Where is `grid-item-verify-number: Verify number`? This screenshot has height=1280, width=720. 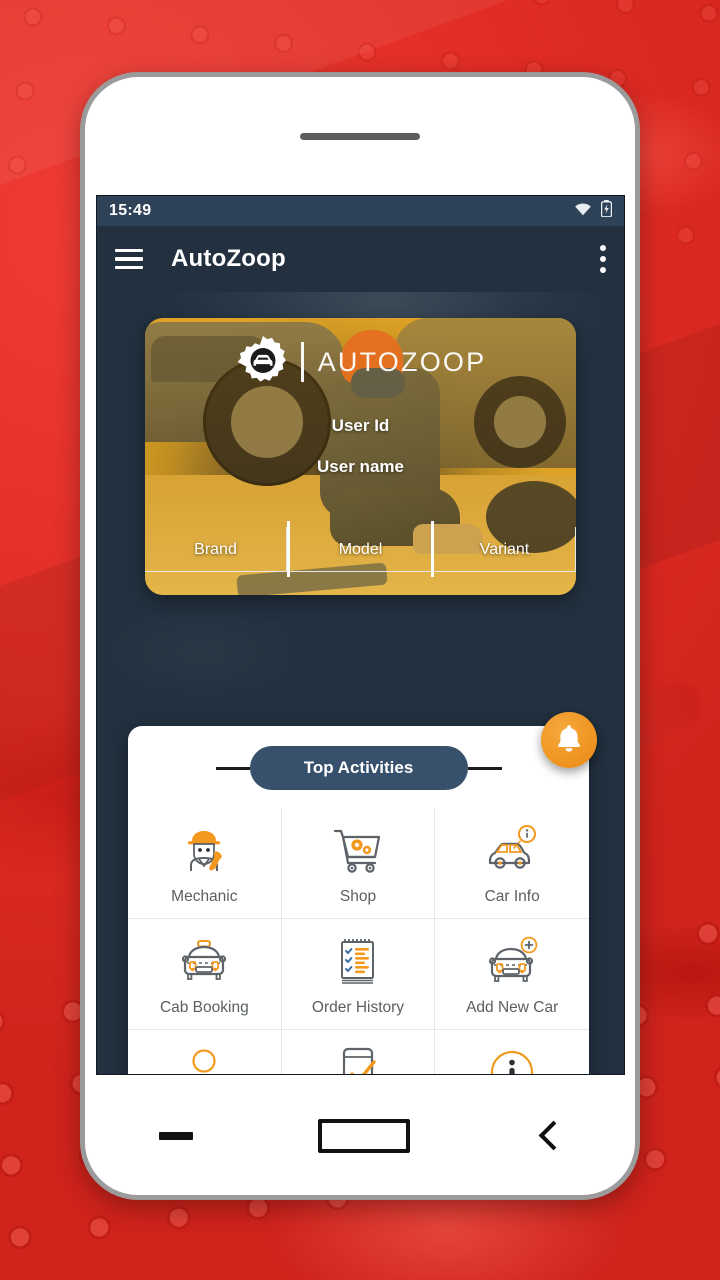 grid-item-verify-number: Verify number is located at coordinates (359, 1052).